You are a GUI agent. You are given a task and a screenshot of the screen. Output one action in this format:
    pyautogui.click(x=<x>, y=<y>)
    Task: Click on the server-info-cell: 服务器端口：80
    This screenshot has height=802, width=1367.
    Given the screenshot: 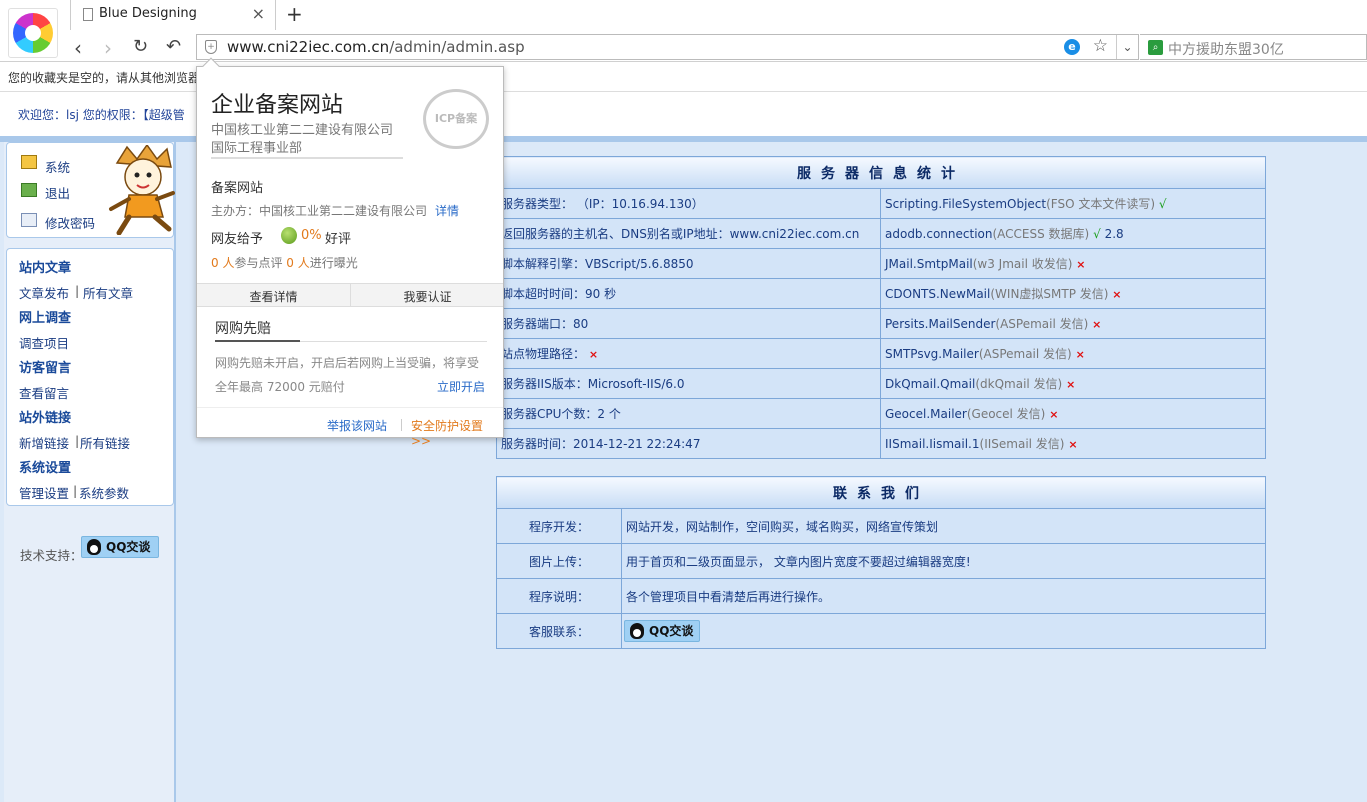 What is the action you would take?
    pyautogui.click(x=688, y=323)
    